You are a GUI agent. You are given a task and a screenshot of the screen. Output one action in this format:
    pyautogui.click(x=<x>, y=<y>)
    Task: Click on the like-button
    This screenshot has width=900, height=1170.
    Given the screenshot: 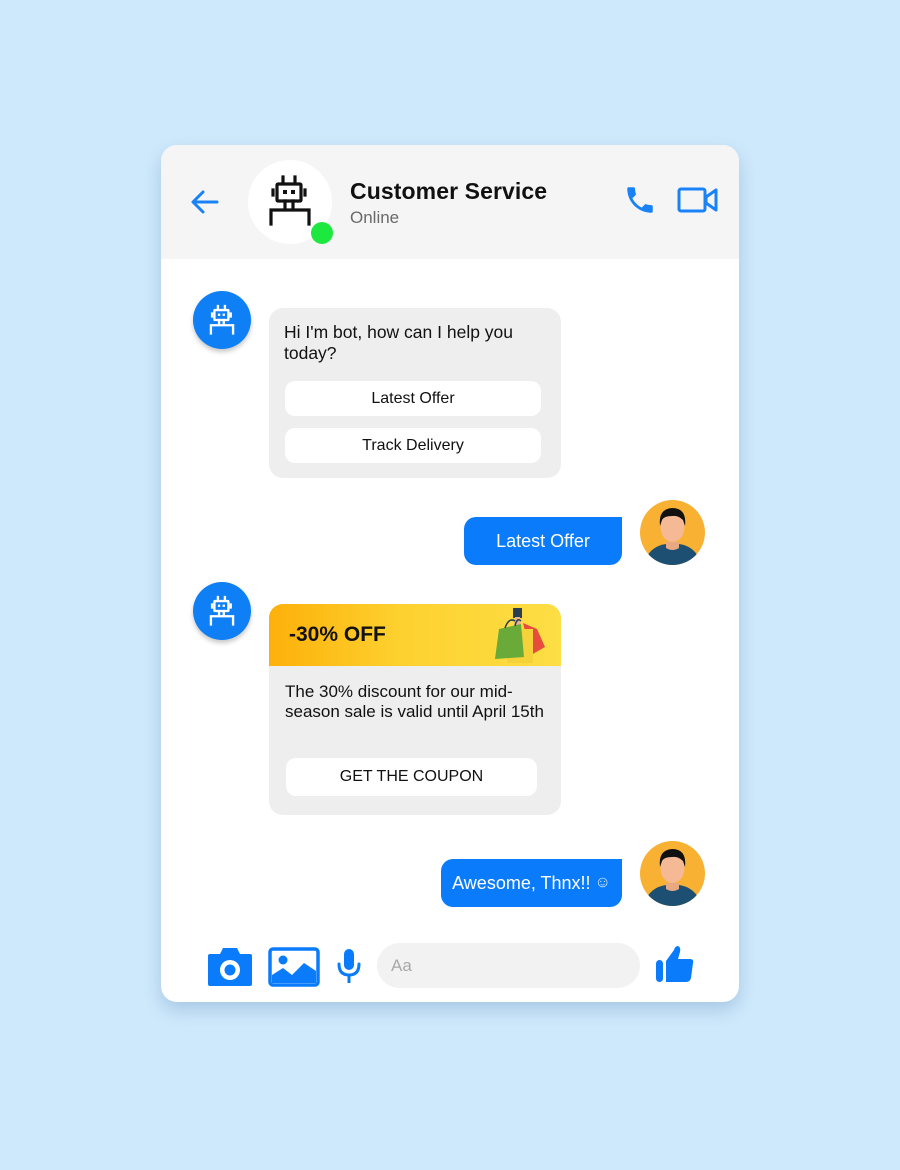 What is the action you would take?
    pyautogui.click(x=675, y=964)
    